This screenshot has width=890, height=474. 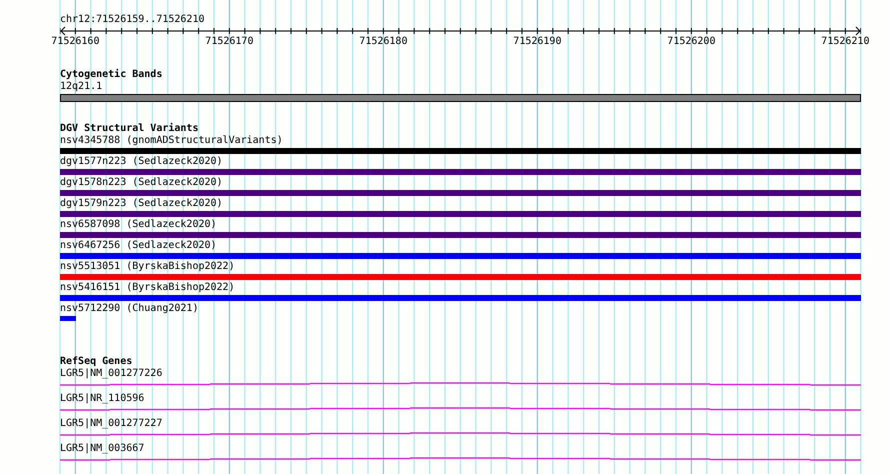 I want to click on tick-label: 71526190, so click(x=537, y=42).